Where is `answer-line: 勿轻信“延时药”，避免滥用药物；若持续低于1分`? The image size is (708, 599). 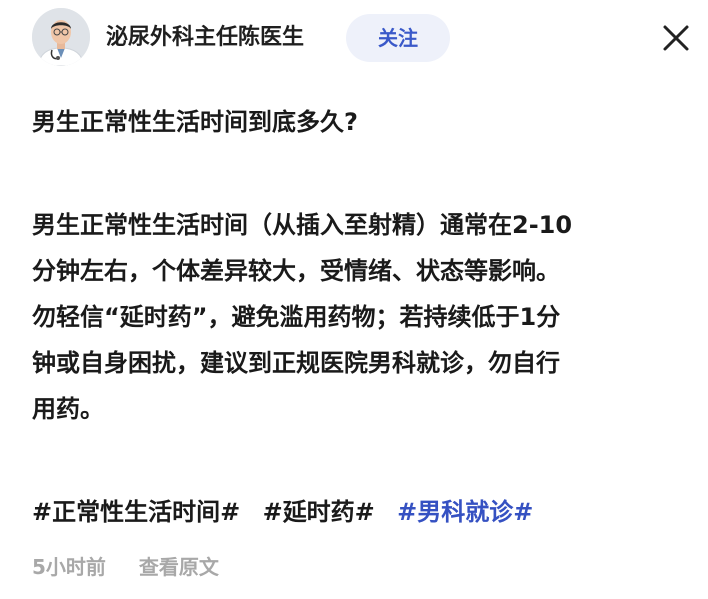 answer-line: 勿轻信“延时药”，避免滥用药物；若持续低于1分 is located at coordinates (296, 317).